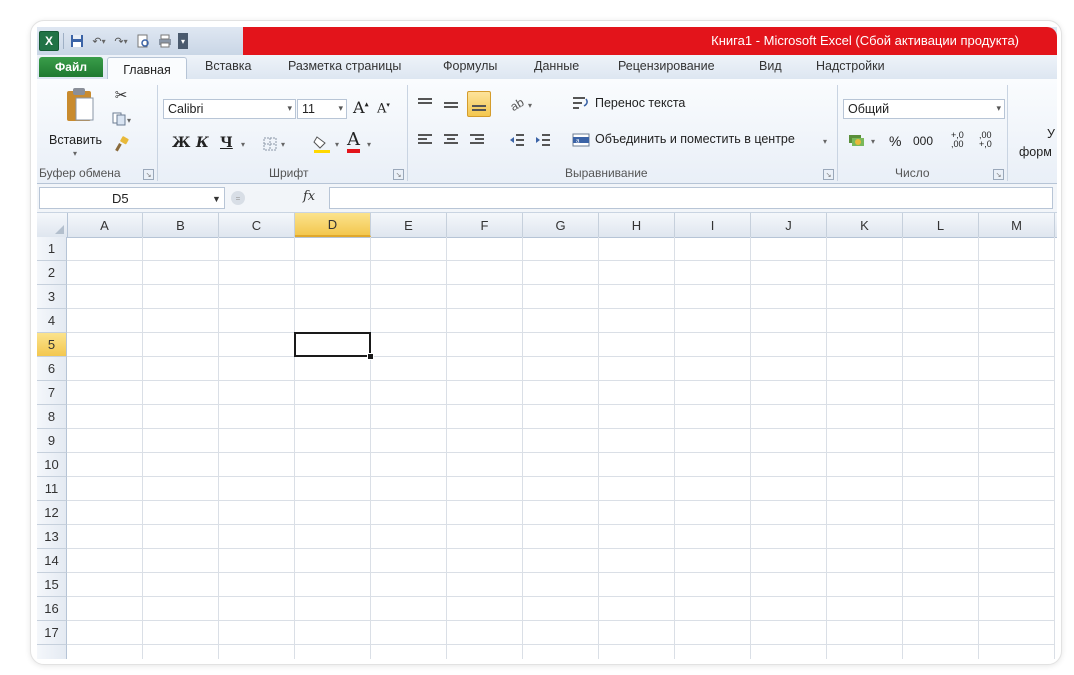 Image resolution: width=1074 pixels, height=675 pixels. Describe the element at coordinates (52, 609) in the screenshot. I see `row-header-16: 16` at that location.